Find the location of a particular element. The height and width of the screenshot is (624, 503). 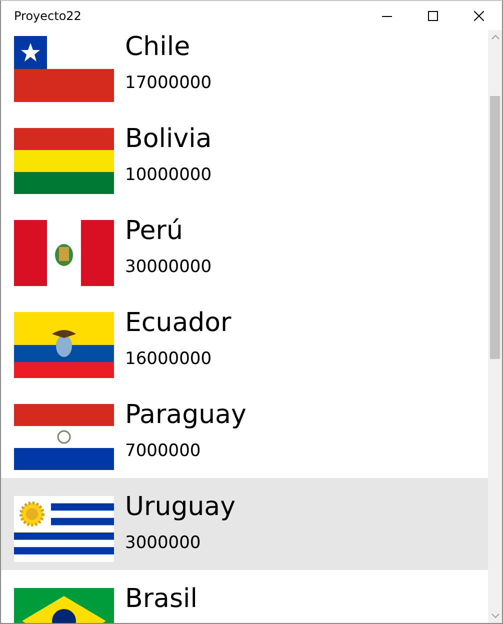

list-item: Brasil is located at coordinates (244, 596).